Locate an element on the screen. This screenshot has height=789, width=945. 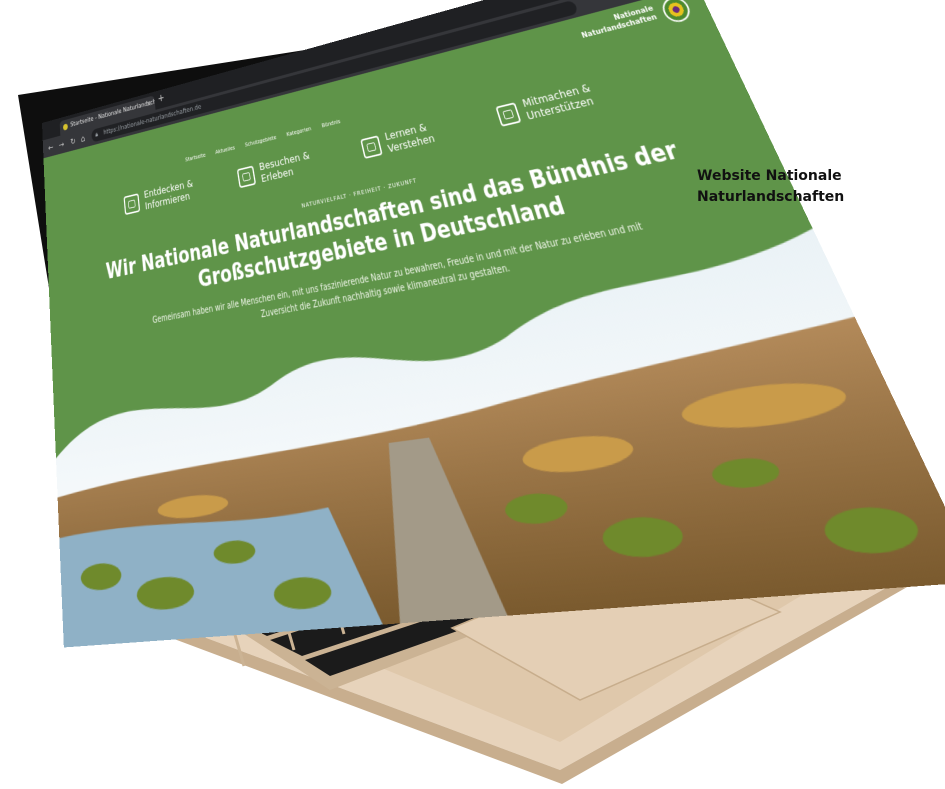
subnav-item: Startseite is located at coordinates (195, 157).